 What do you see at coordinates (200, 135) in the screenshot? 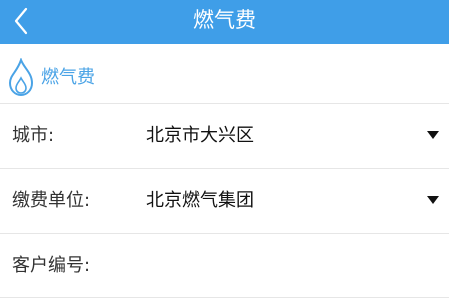
I see `city-value: 北京市大兴区` at bounding box center [200, 135].